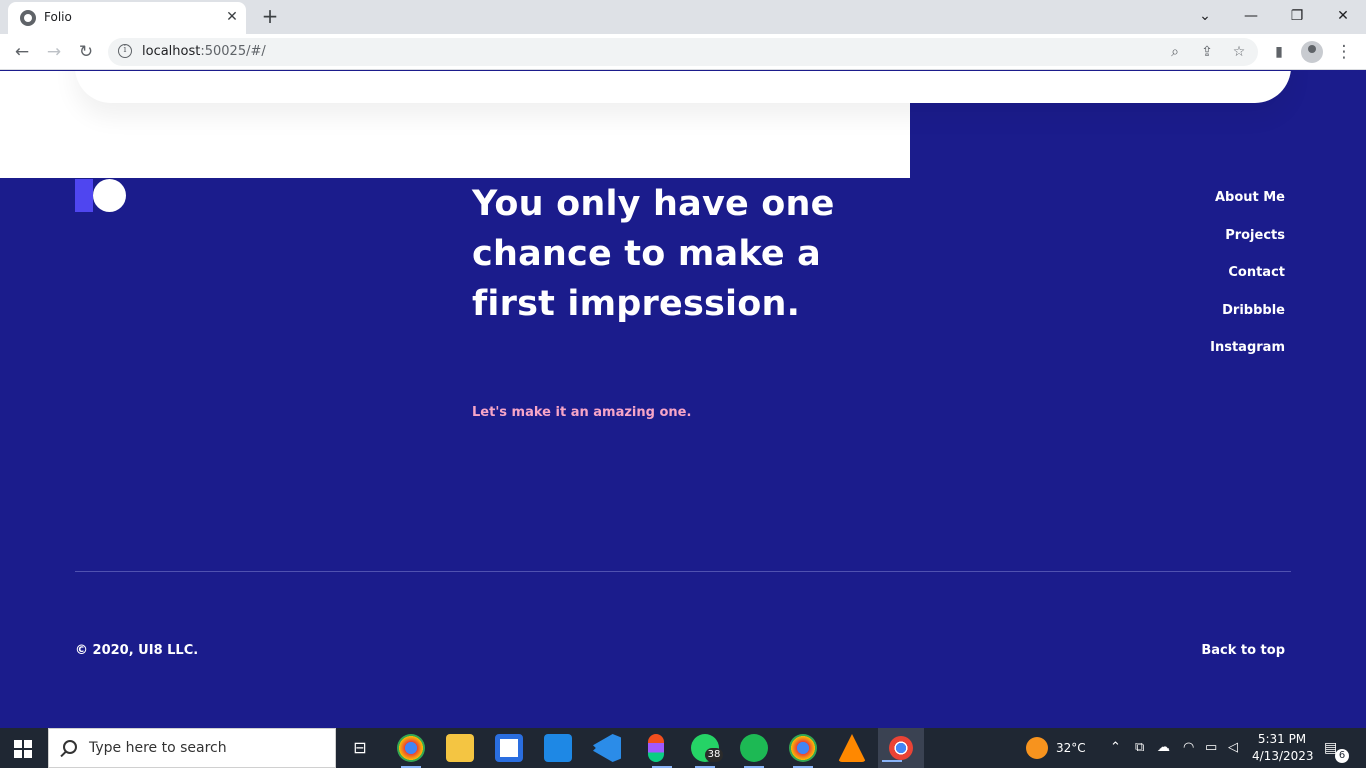 This screenshot has height=768, width=1366. I want to click on task-view-icon: ⊟, so click(360, 748).